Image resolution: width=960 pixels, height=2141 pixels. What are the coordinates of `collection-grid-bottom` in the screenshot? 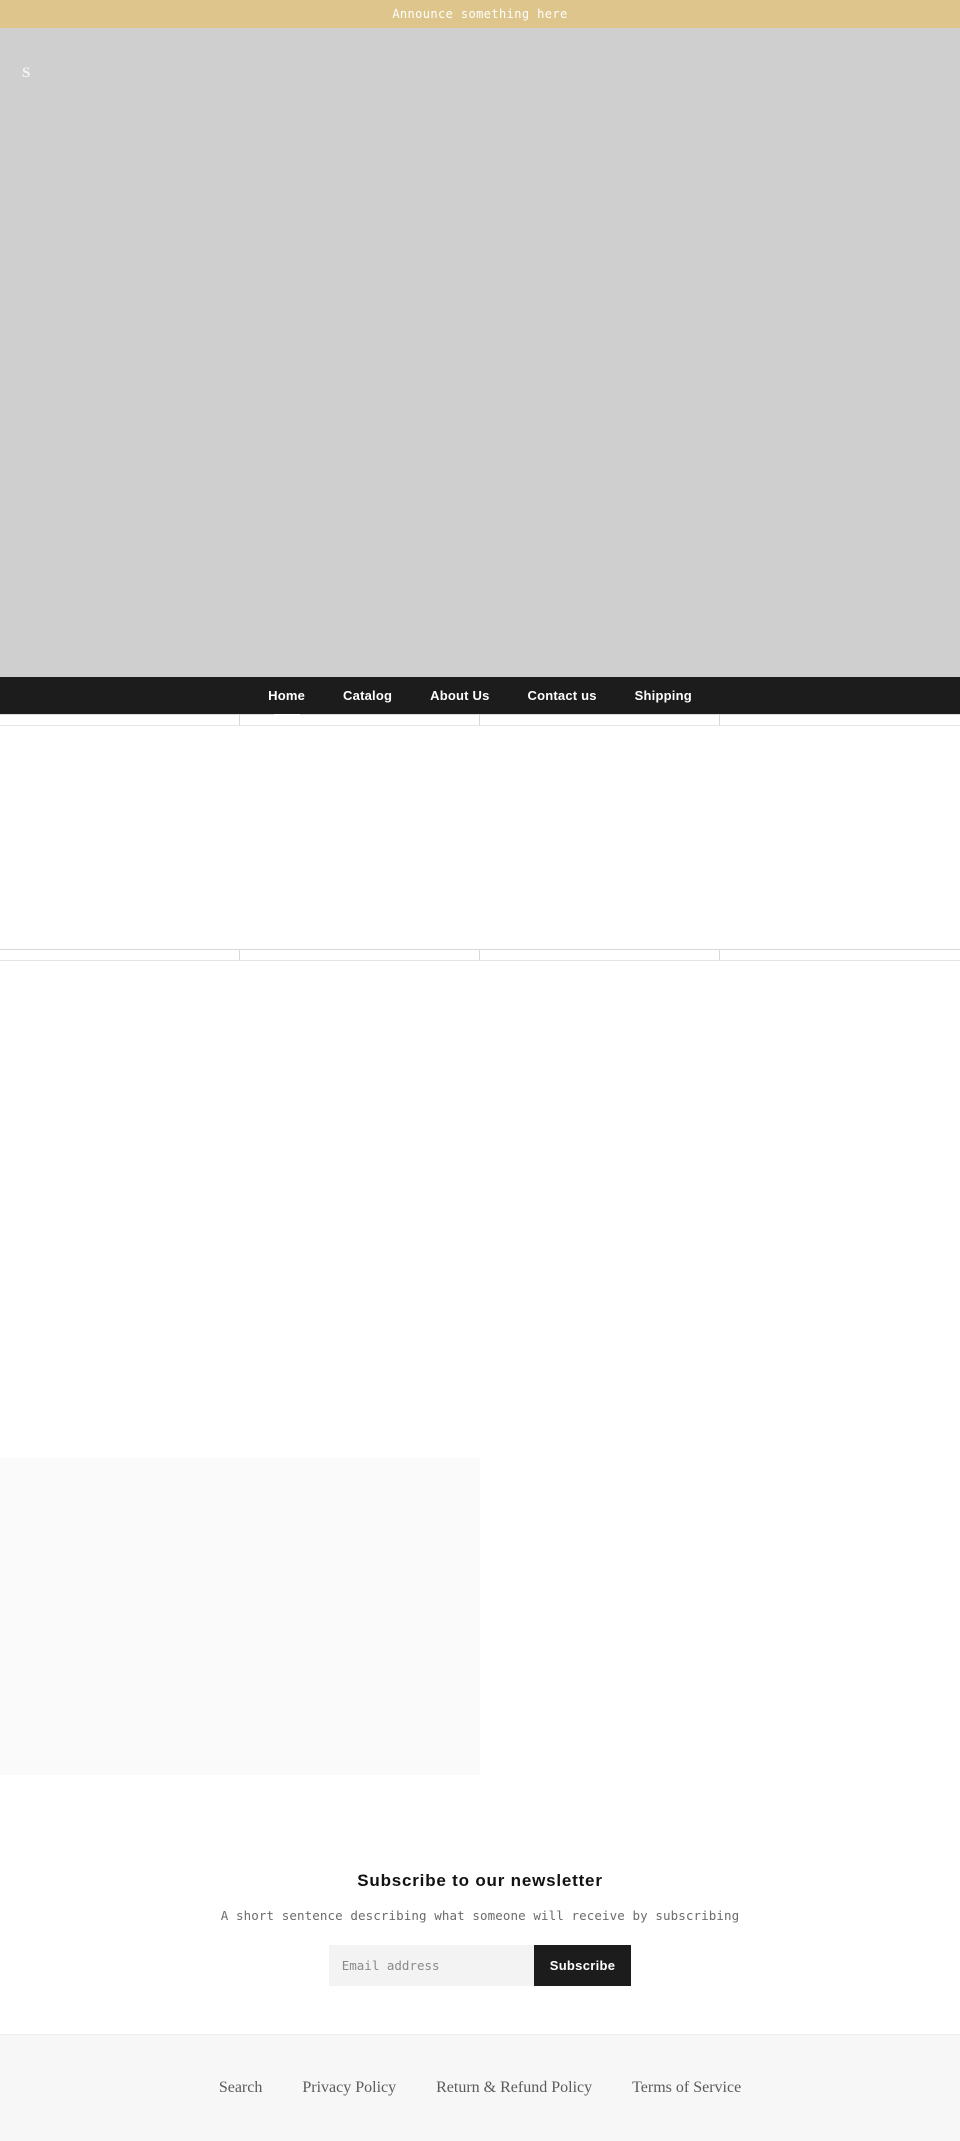 It's located at (480, 955).